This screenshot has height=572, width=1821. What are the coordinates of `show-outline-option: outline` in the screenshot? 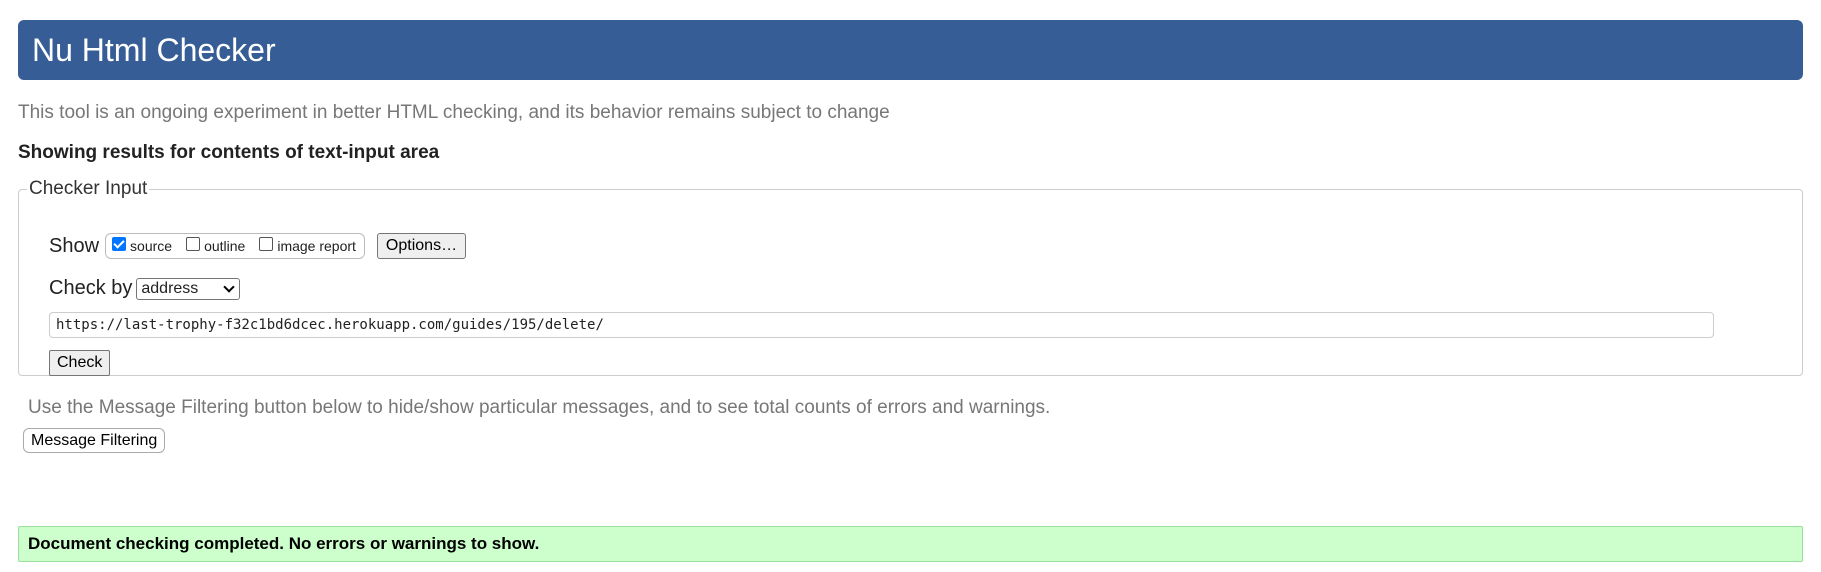 It's located at (216, 245).